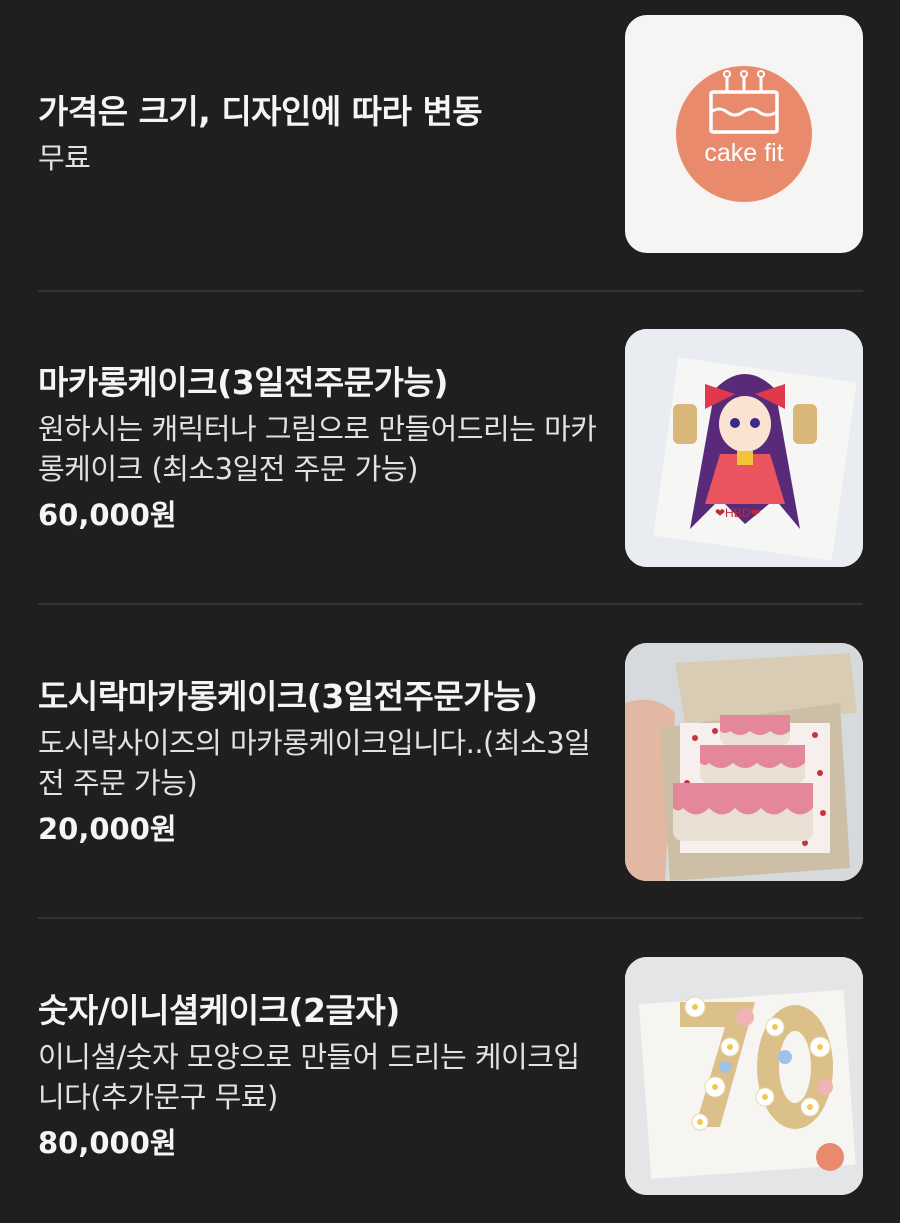 This screenshot has height=1223, width=900. Describe the element at coordinates (107, 829) in the screenshot. I see `menu-item-price: 20,000원` at that location.